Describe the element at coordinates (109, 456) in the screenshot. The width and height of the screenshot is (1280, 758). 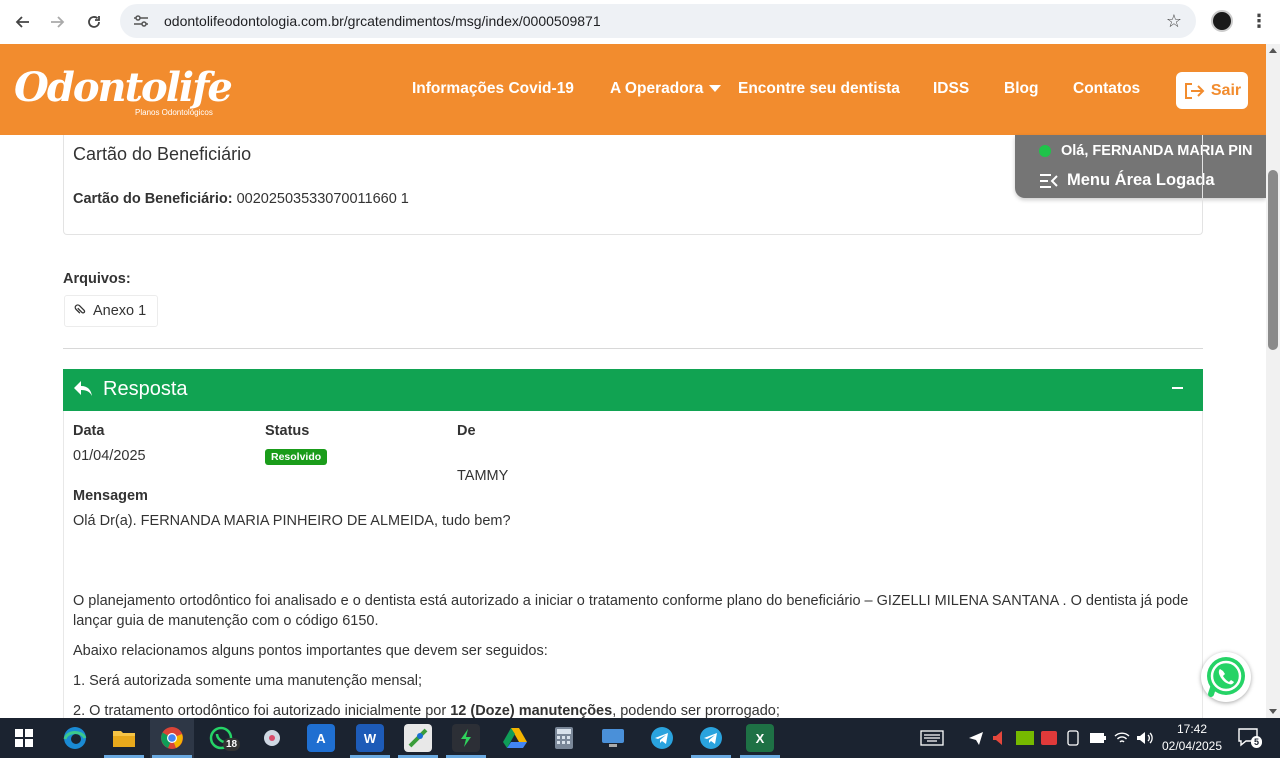
I see `data-value: 01/04/2025` at that location.